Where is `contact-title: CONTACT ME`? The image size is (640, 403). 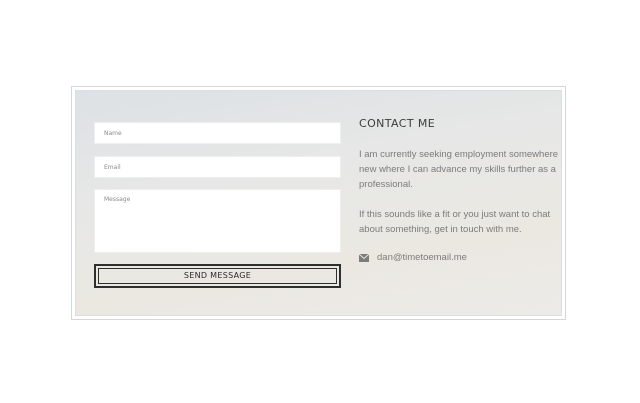
contact-title: CONTACT ME is located at coordinates (397, 123).